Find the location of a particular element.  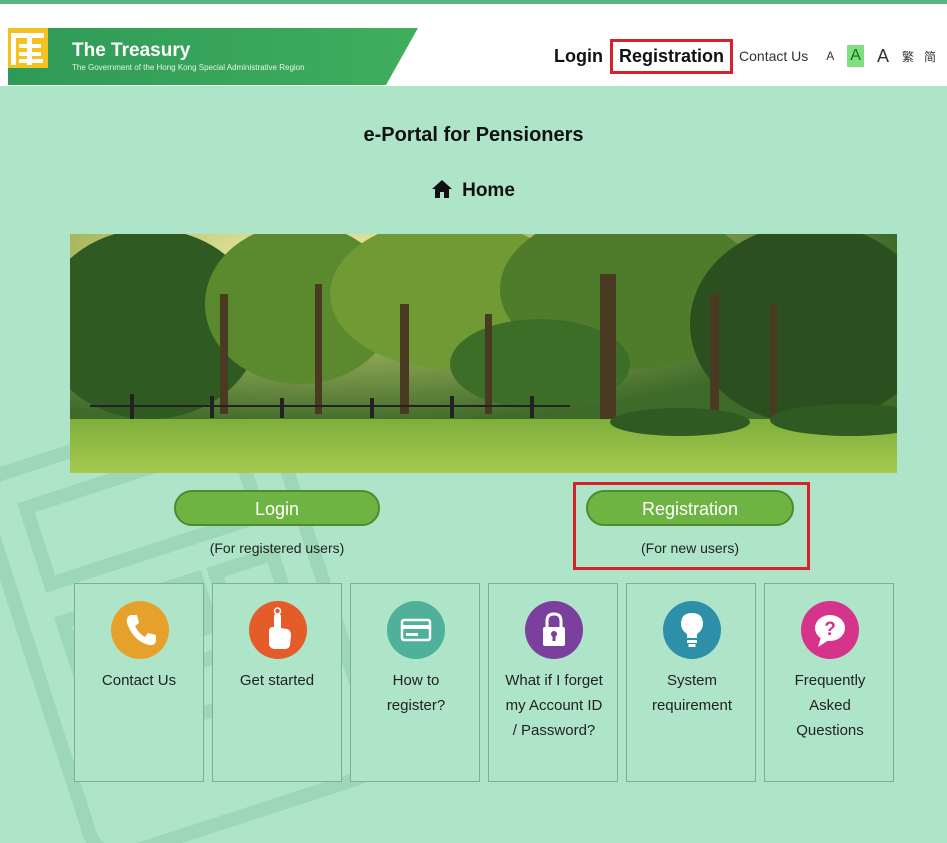

font-size-medium-button: A is located at coordinates (855, 56).